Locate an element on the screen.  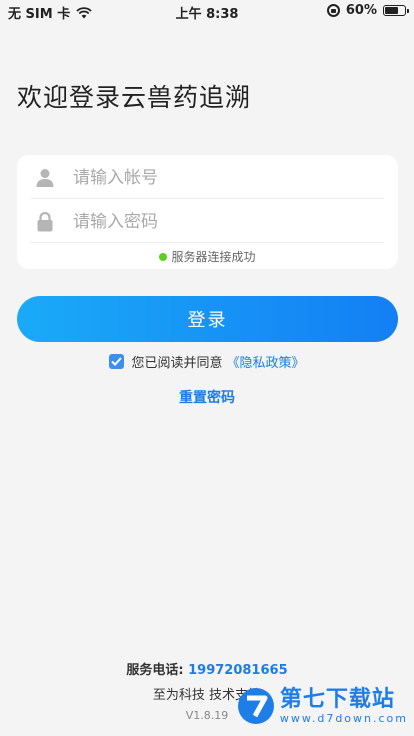
service-label: 服务电话: is located at coordinates (155, 670).